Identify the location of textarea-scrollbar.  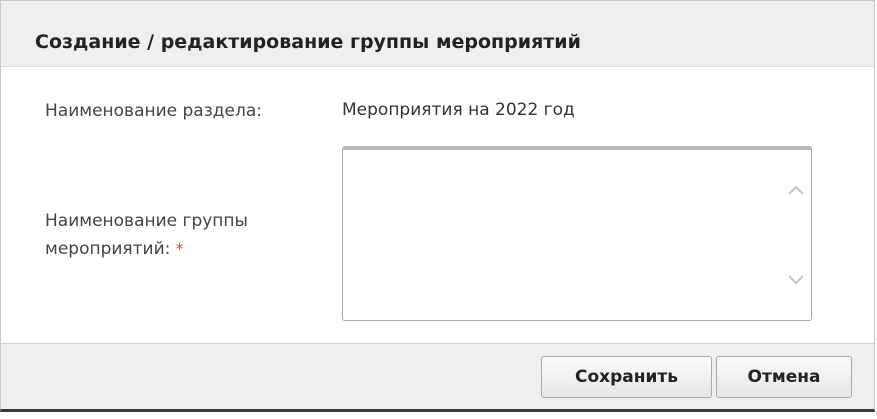
(796, 235).